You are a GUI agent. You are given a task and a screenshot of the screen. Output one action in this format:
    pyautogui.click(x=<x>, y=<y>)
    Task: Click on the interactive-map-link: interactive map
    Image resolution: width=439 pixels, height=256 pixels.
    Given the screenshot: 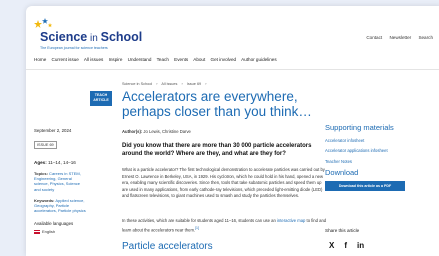 What is the action you would take?
    pyautogui.click(x=291, y=220)
    